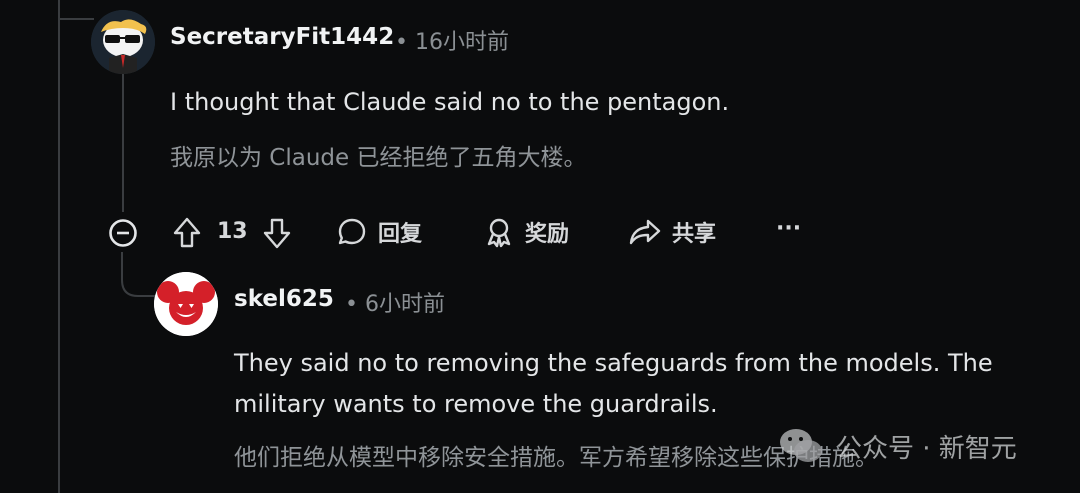 The width and height of the screenshot is (1080, 493). I want to click on downvote-button, so click(277, 235).